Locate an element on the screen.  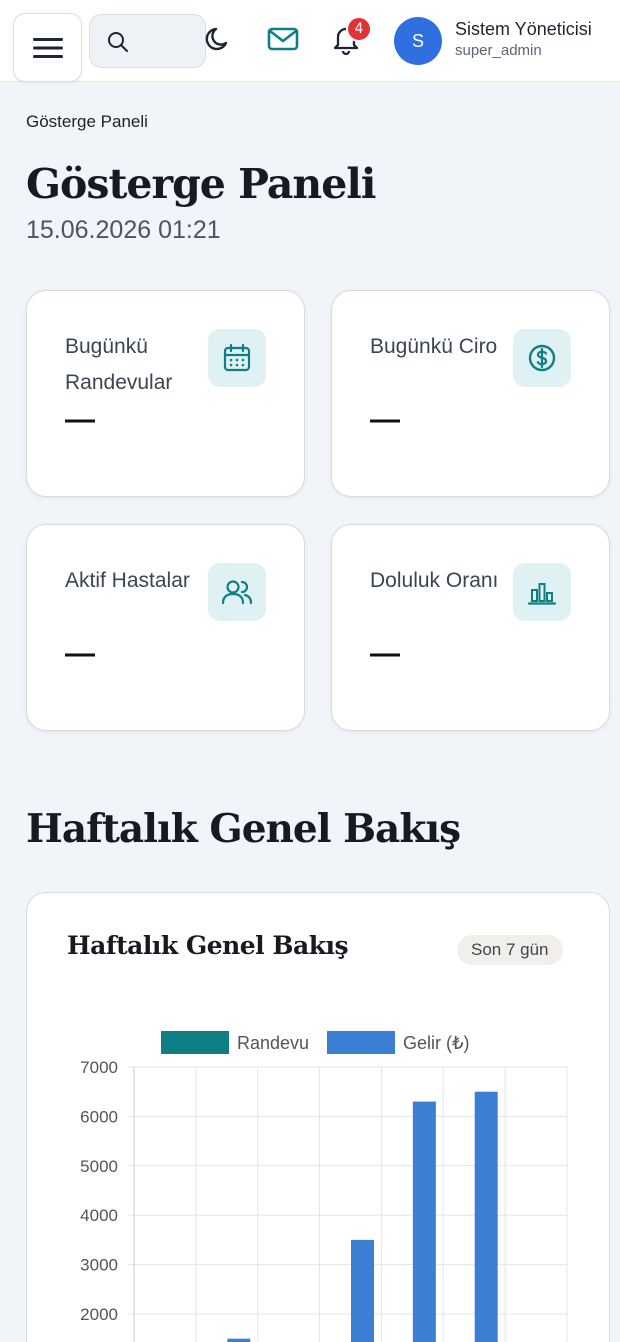
page-datetime: 15.06.2026 01:21 is located at coordinates (123, 230).